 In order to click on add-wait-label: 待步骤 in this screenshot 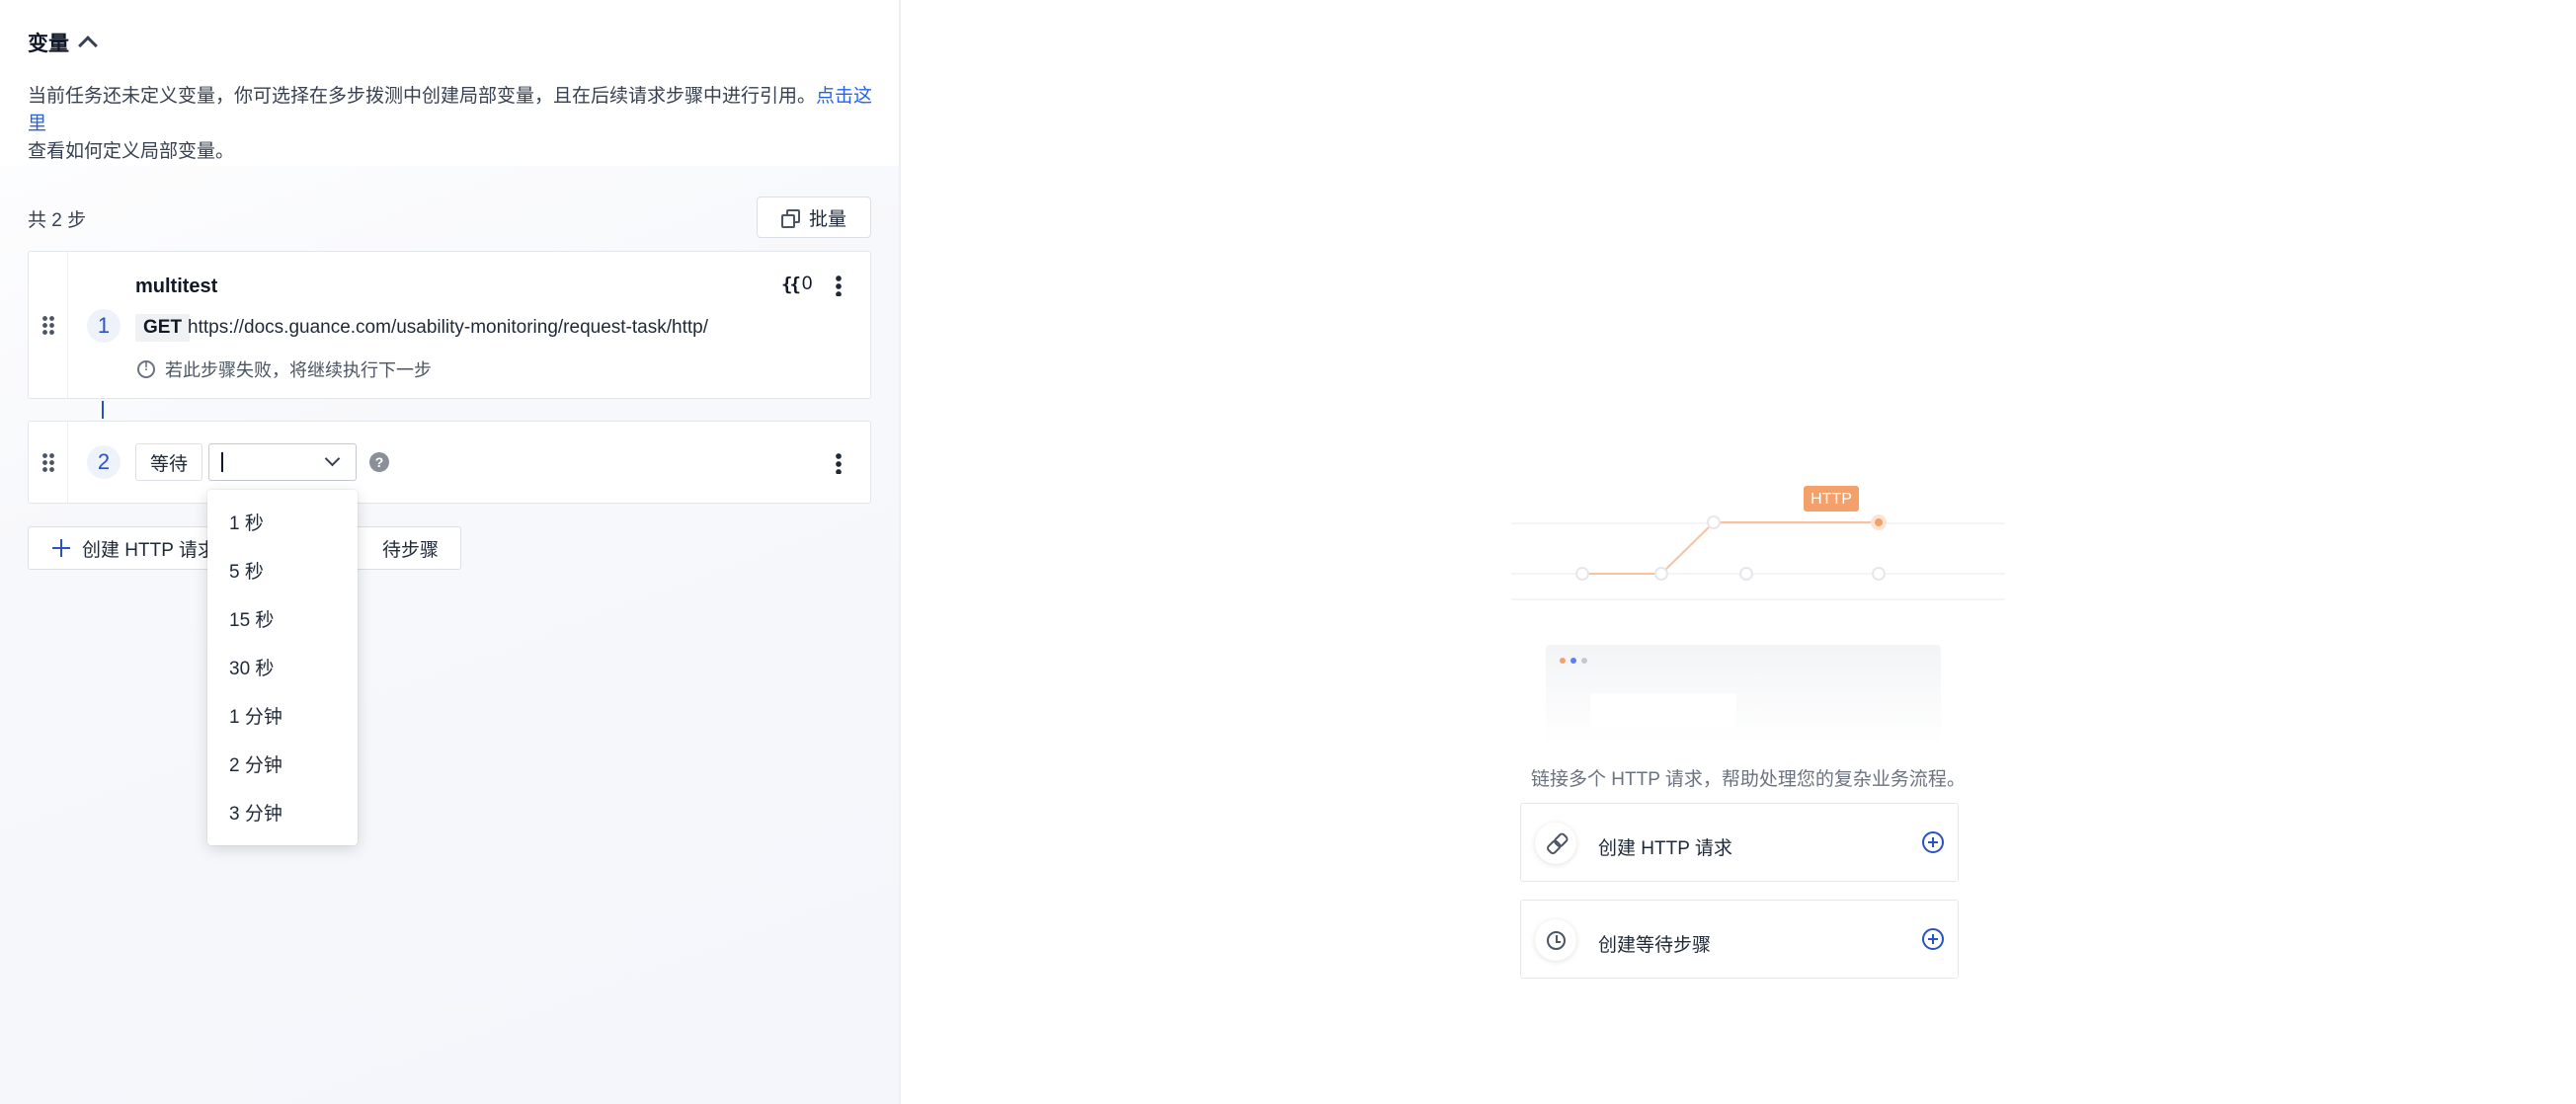, I will do `click(410, 550)`.